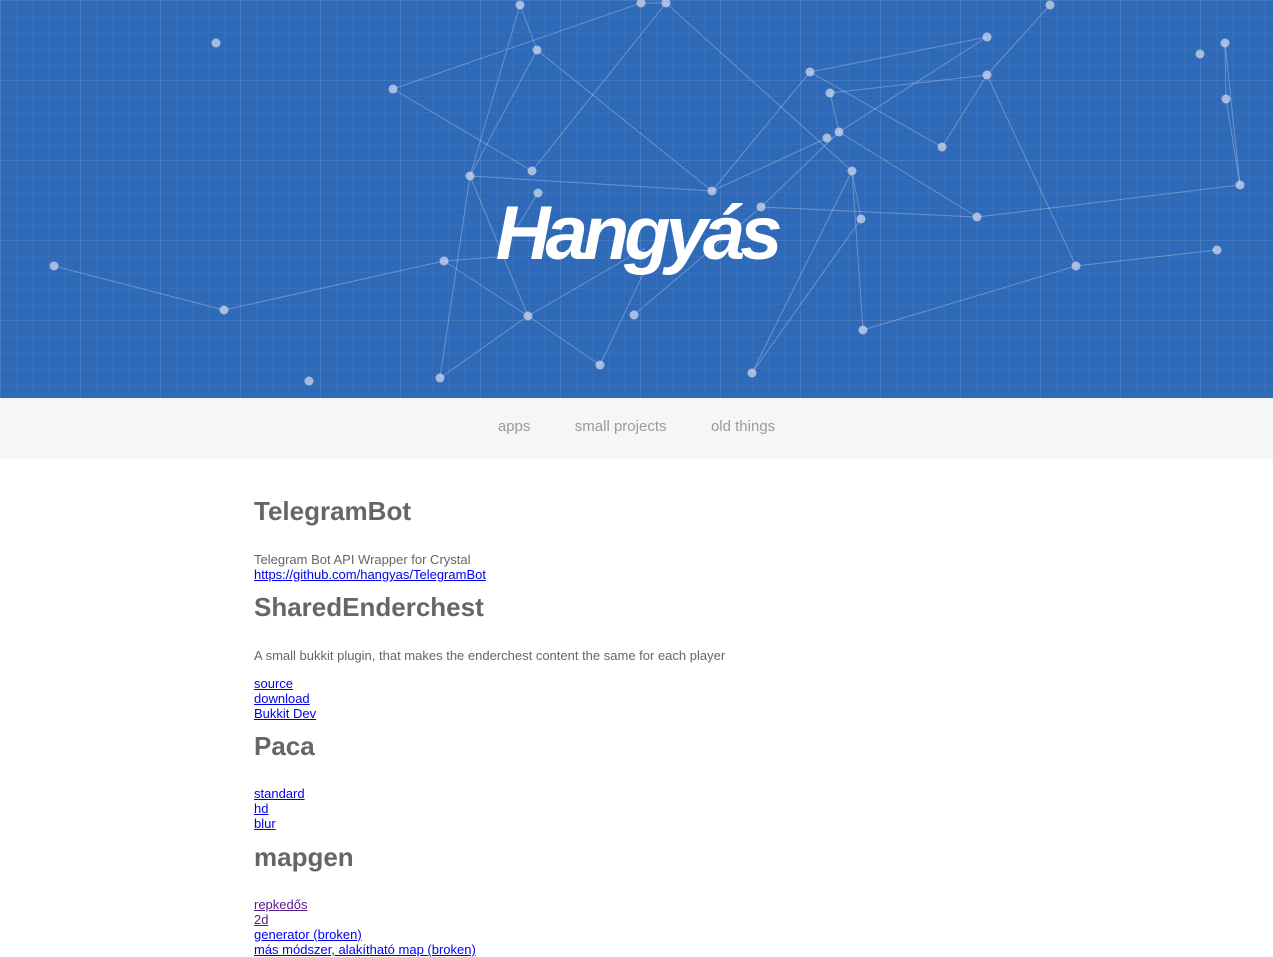 This screenshot has height=957, width=1273. Describe the element at coordinates (634, 823) in the screenshot. I see `blur-link: blur` at that location.